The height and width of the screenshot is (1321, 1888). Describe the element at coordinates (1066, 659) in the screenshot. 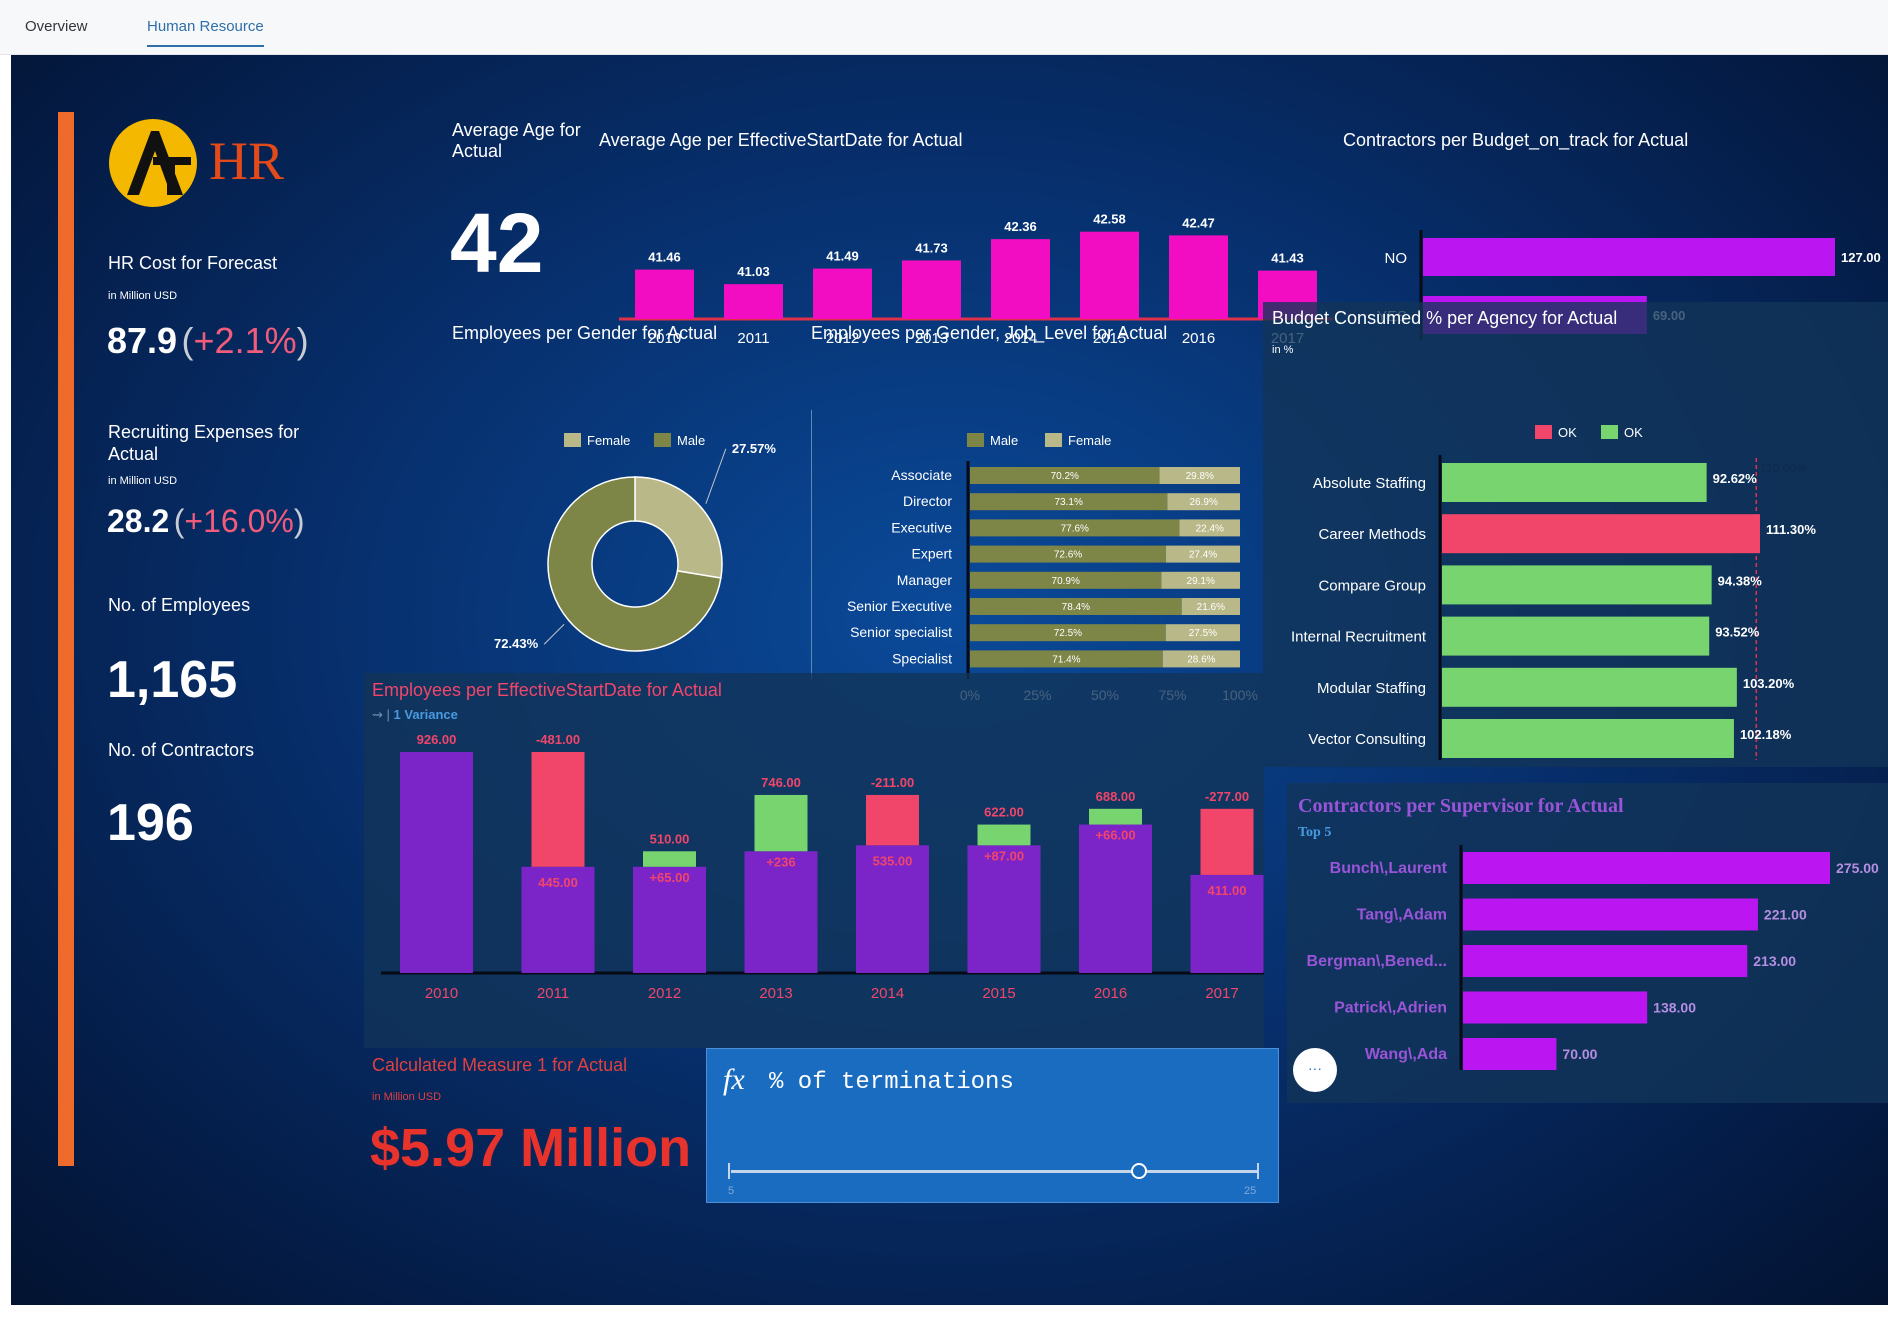

I see `joblevel-male-label: 71.4%` at that location.